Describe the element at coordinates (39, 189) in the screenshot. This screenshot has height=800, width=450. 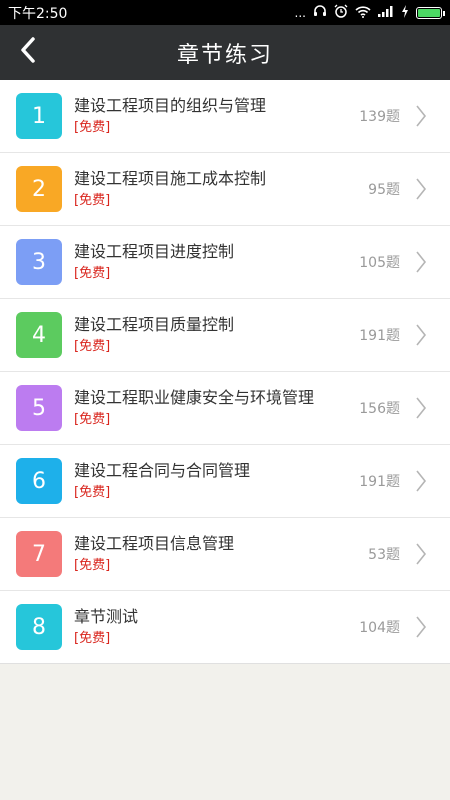
I see `chapter-number-badge: 2` at that location.